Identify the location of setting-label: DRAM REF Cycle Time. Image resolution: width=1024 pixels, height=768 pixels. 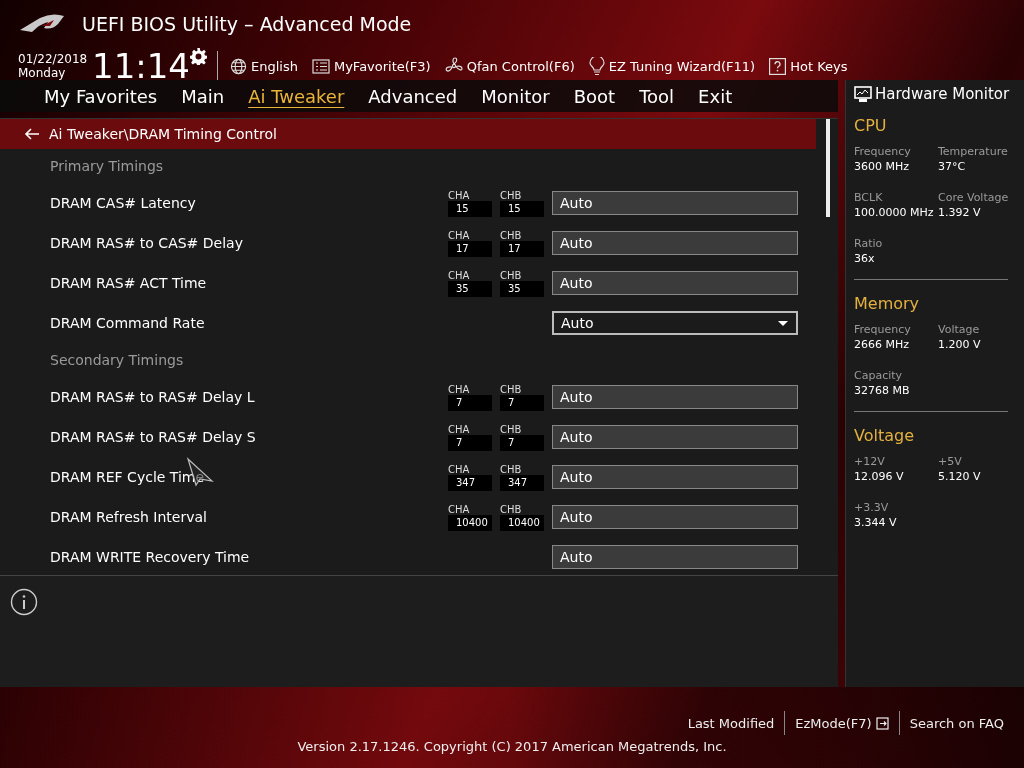
(249, 477).